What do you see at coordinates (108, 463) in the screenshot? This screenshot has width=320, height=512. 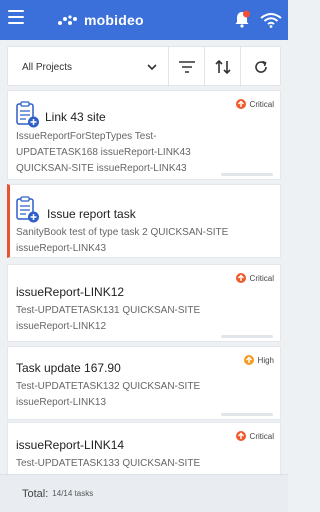 I see `task-description: Test-UPDATETASK133 QUICKSAN-SITE` at bounding box center [108, 463].